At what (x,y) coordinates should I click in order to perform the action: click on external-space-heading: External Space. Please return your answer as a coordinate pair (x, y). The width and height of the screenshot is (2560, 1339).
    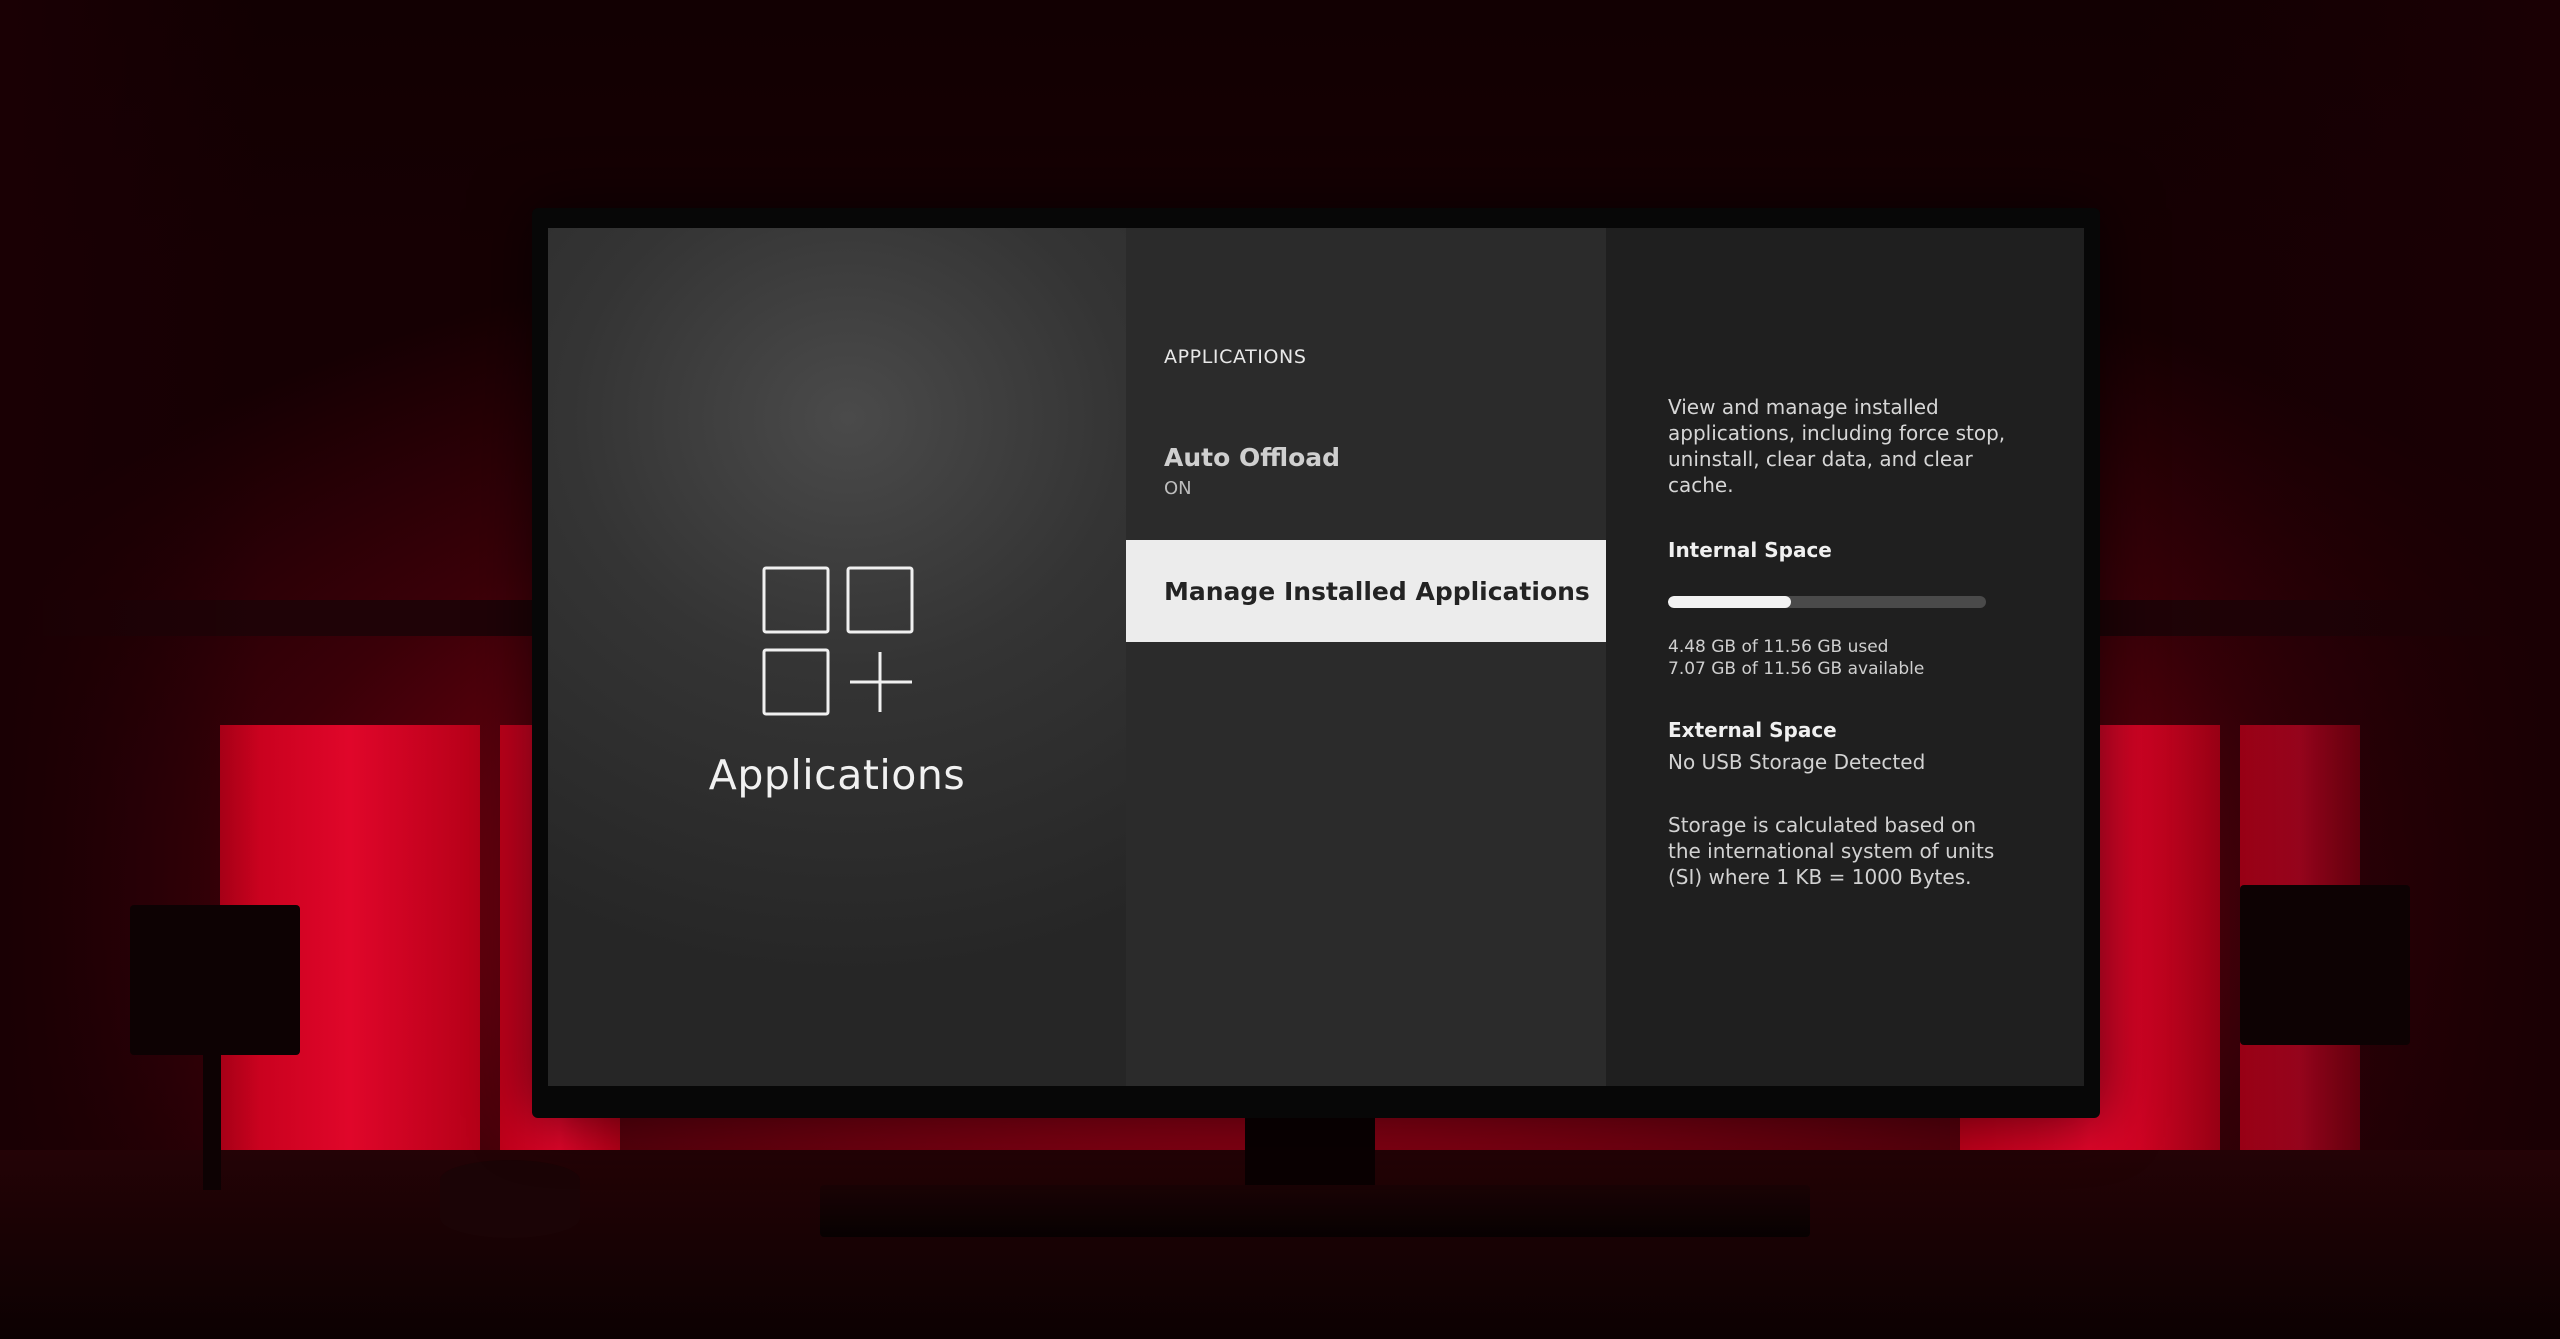
    Looking at the image, I should click on (1752, 730).